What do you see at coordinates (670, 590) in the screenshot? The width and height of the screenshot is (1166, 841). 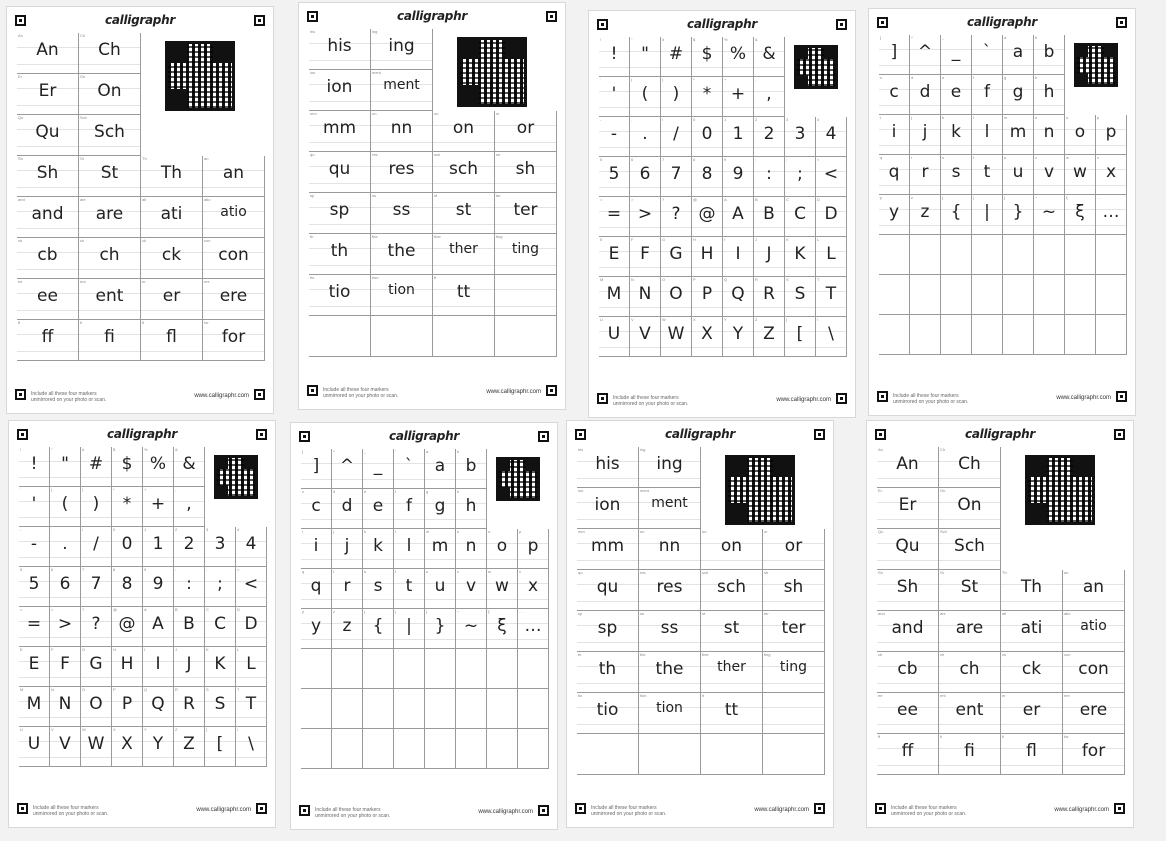 I see `glyph-cell: res res` at bounding box center [670, 590].